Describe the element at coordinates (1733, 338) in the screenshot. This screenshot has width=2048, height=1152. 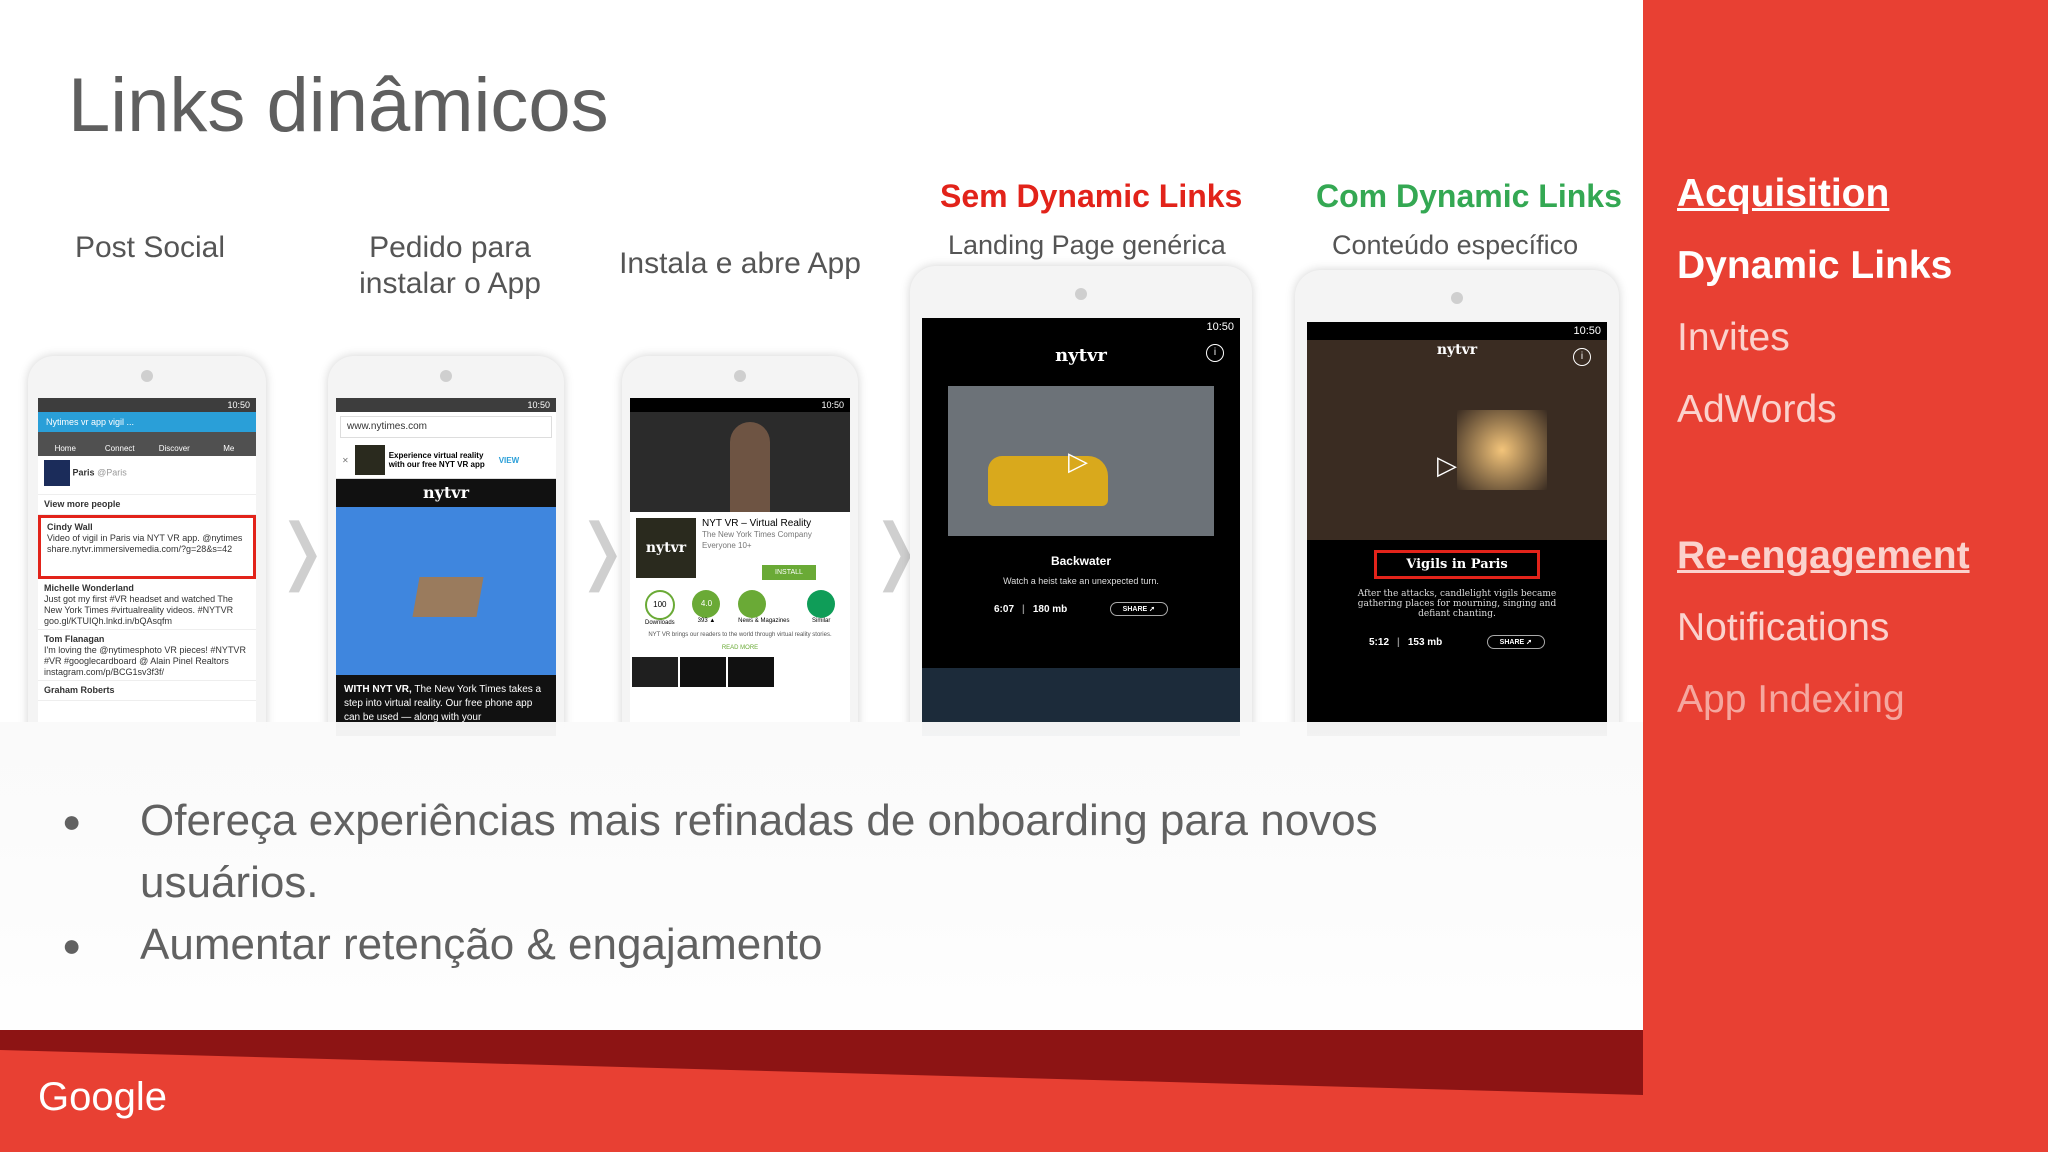
I see `sidebar-item-invites: Invites` at that location.